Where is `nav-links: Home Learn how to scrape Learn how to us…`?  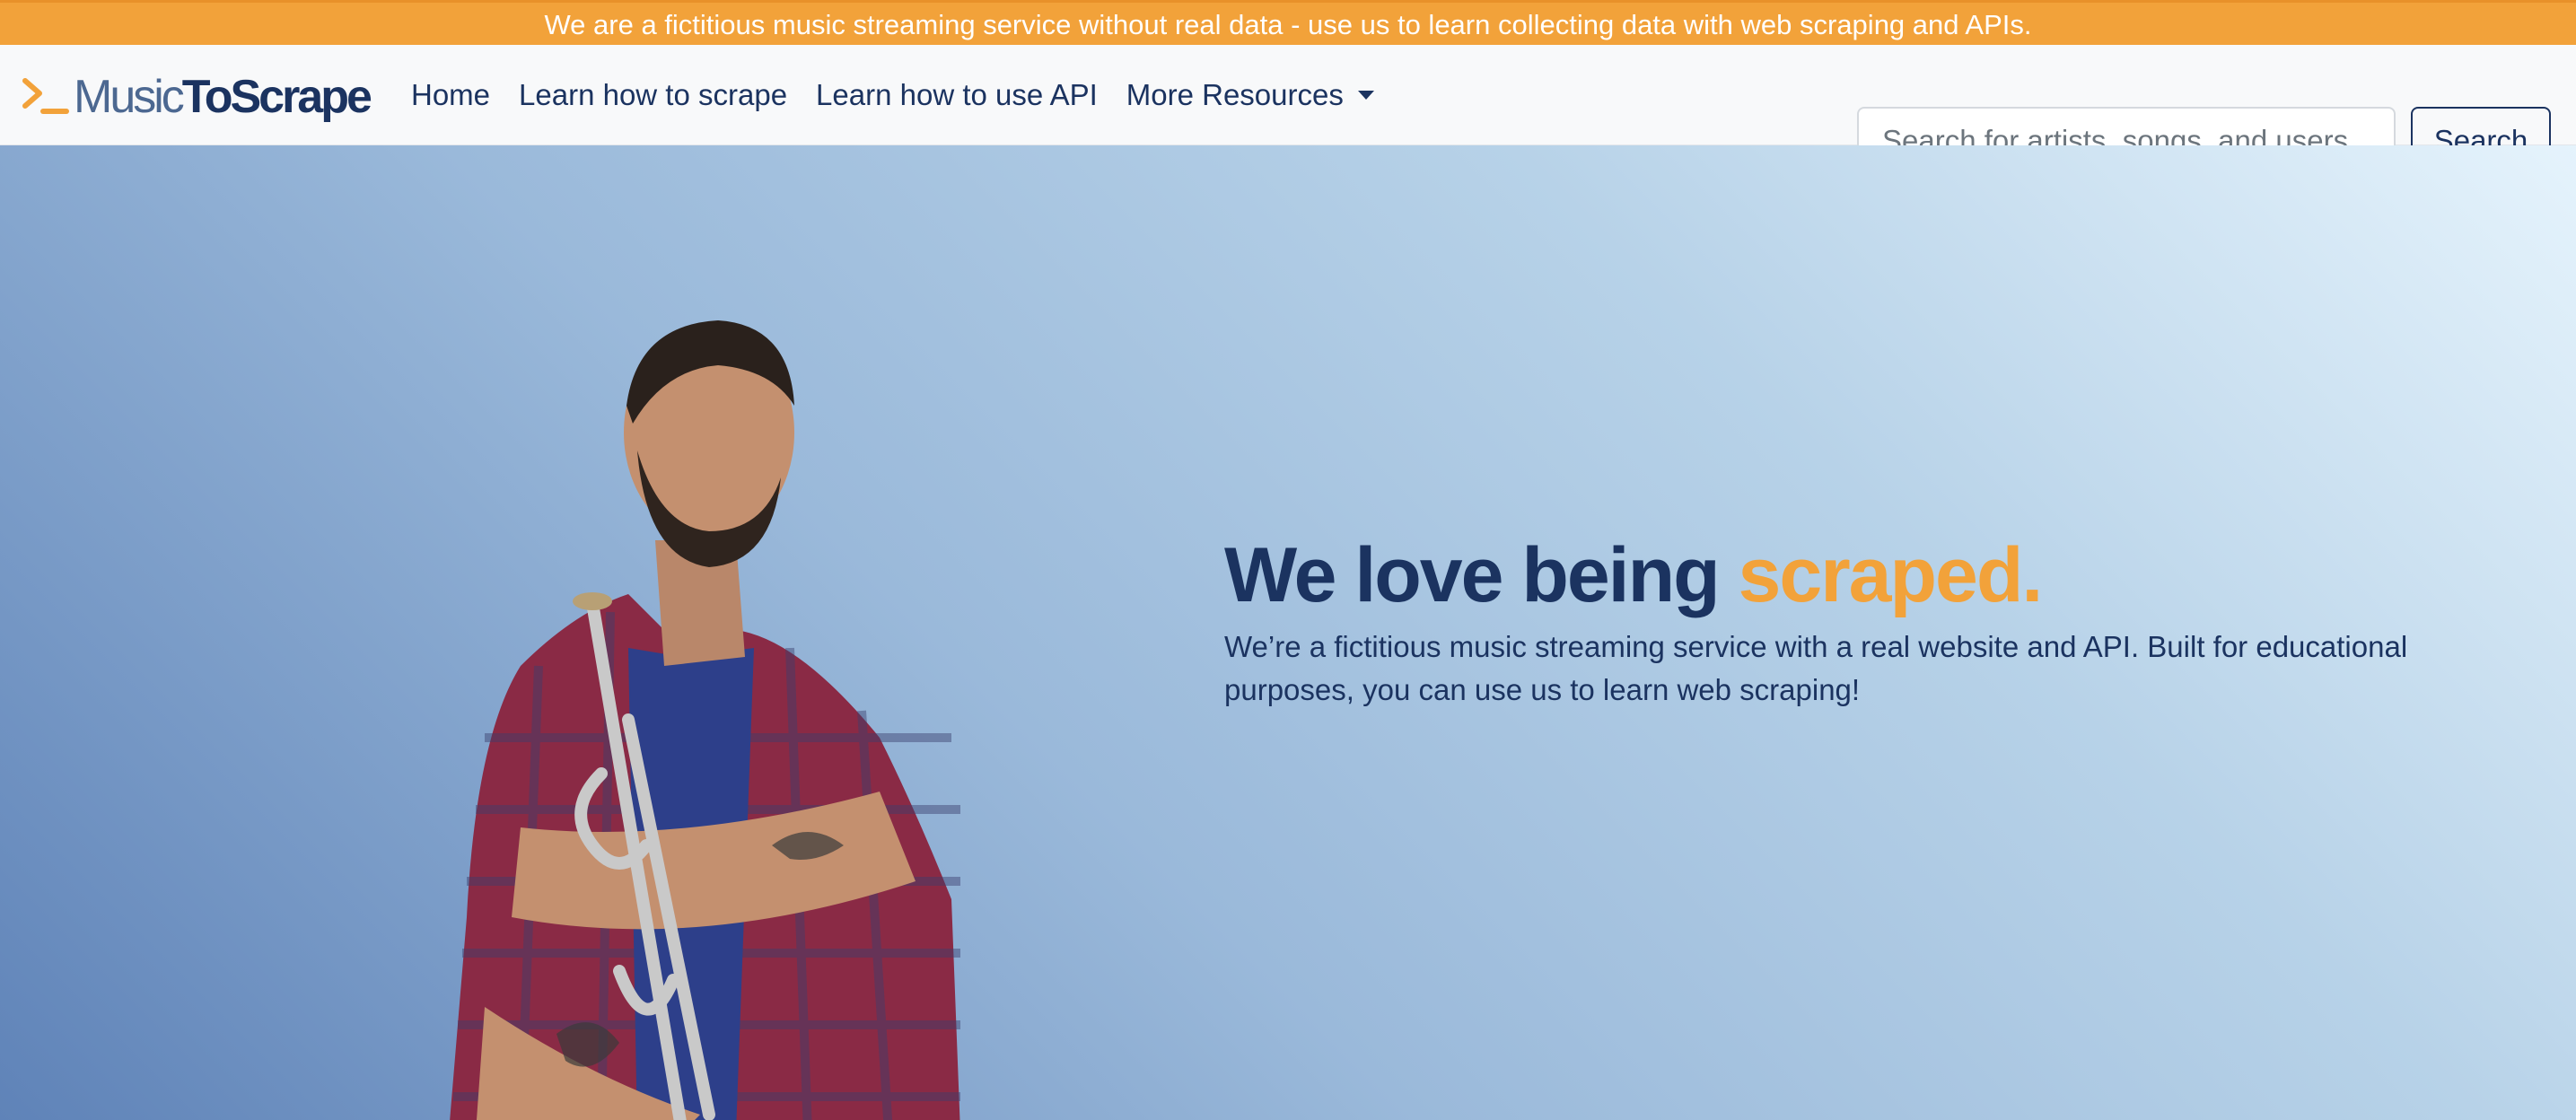
nav-links: Home Learn how to scrape Learn how to us… is located at coordinates (907, 95).